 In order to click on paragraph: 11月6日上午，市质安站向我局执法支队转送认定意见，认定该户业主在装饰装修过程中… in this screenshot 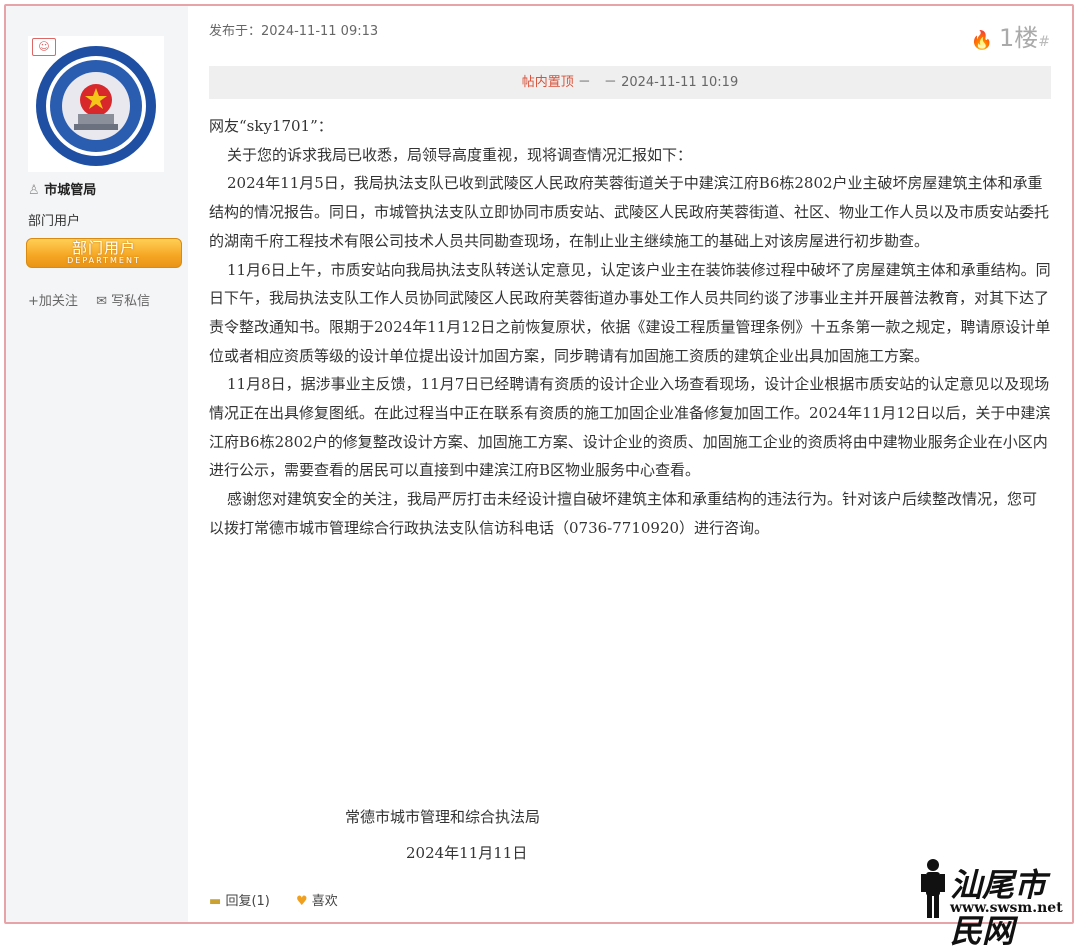, I will do `click(630, 312)`.